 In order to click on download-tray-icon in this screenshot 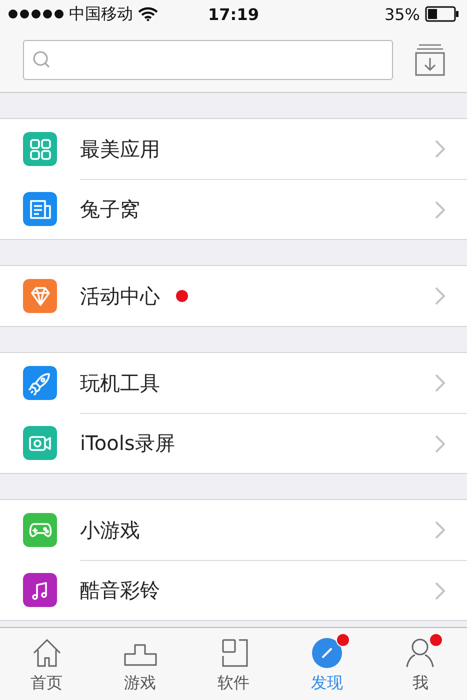, I will do `click(430, 60)`.